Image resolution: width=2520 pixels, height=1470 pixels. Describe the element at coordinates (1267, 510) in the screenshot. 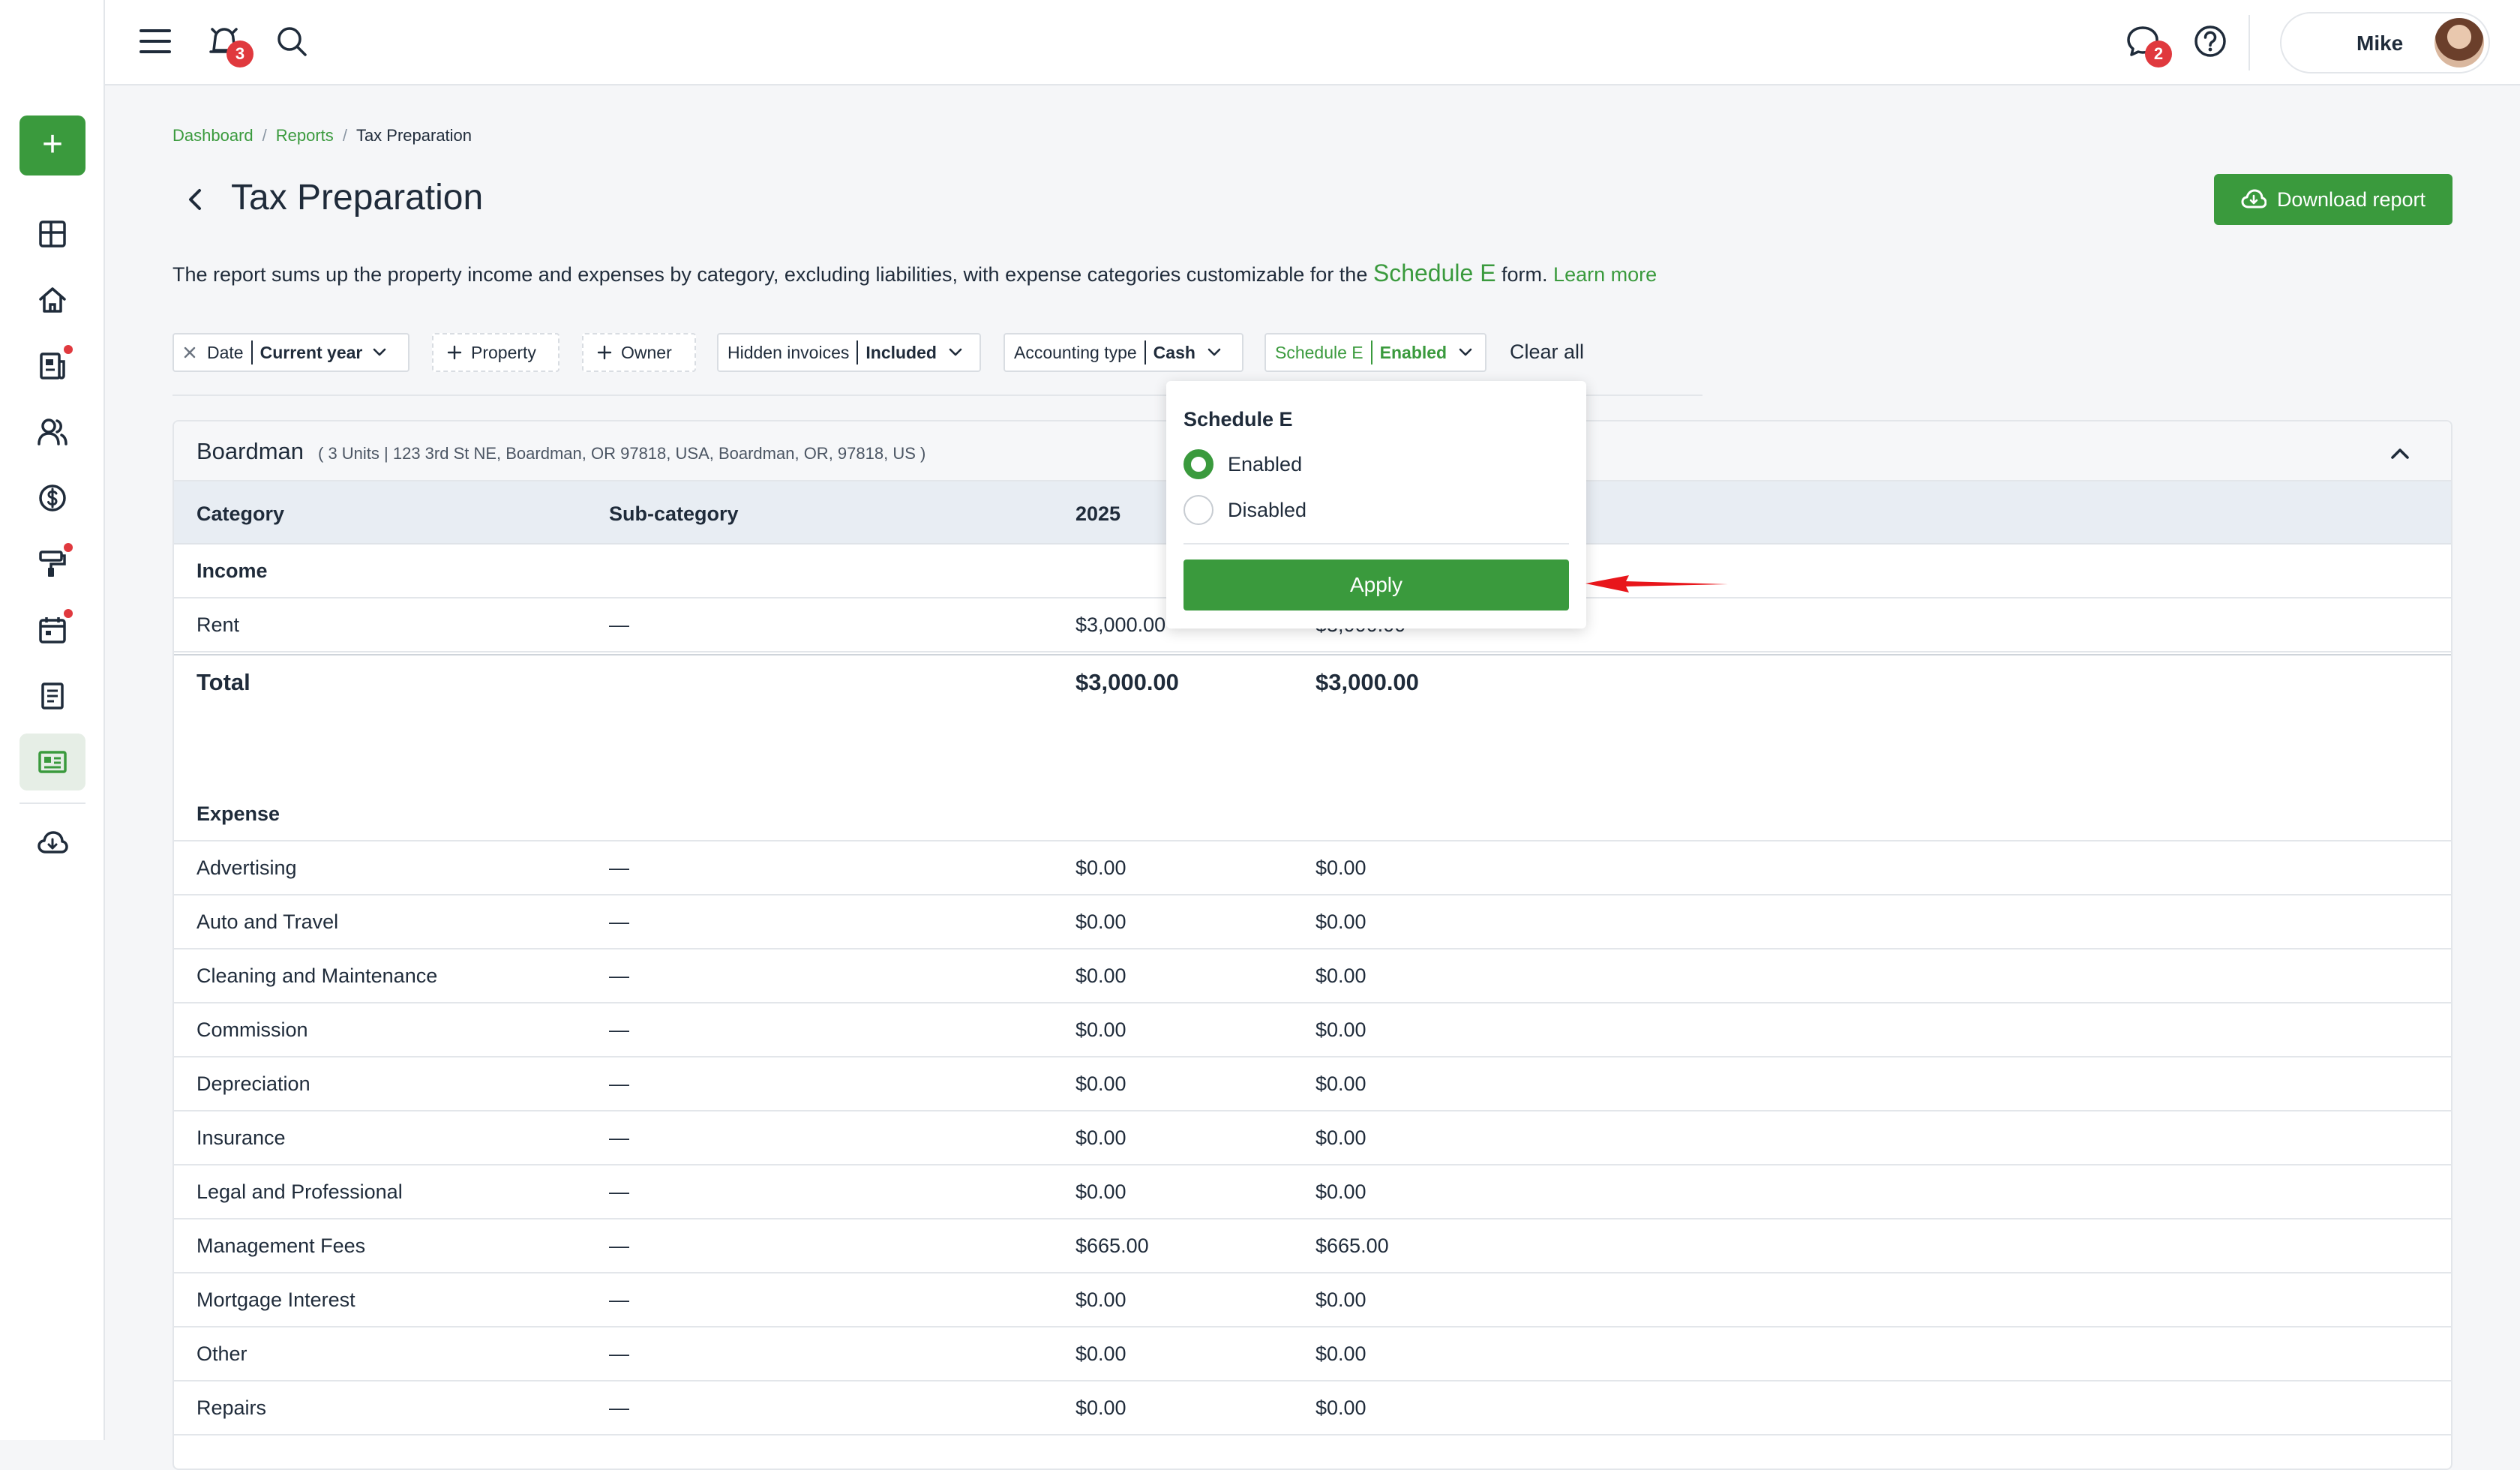

I see `radio-disabled-label: Disabled` at that location.